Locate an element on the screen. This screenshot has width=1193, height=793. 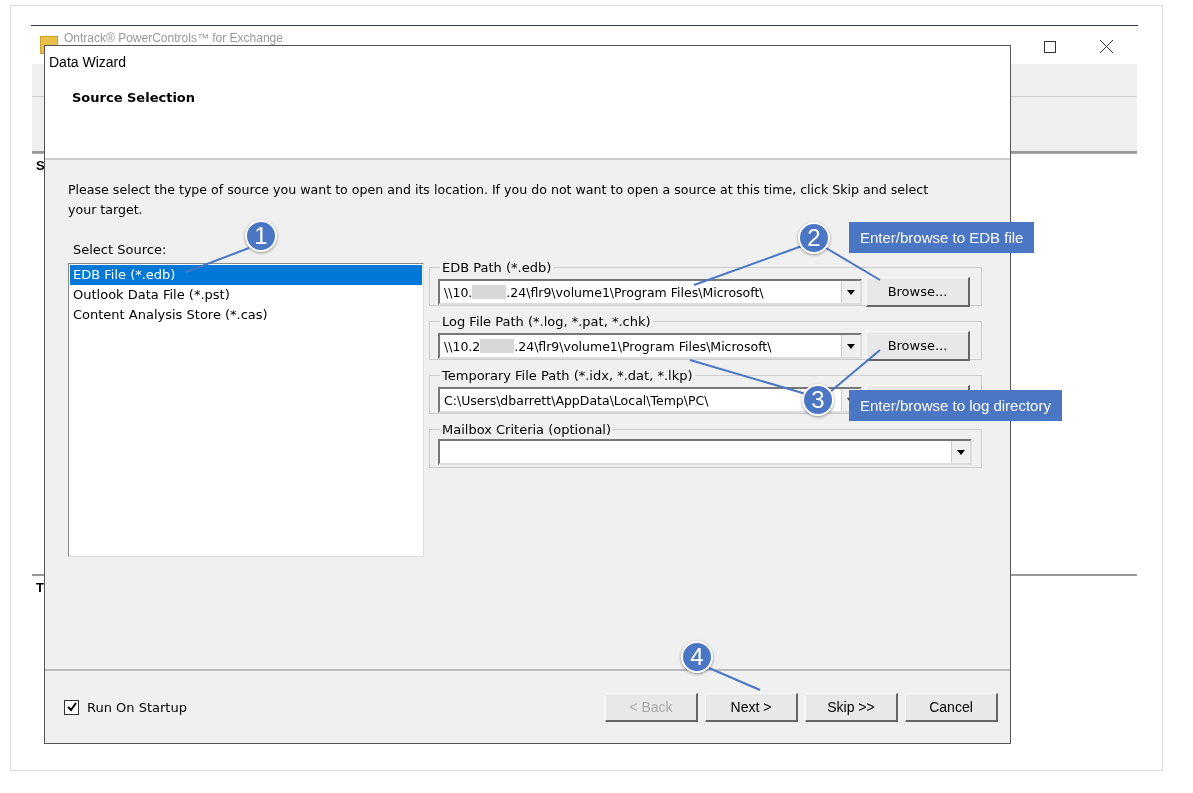
wizard-button: Cancel is located at coordinates (951, 707).